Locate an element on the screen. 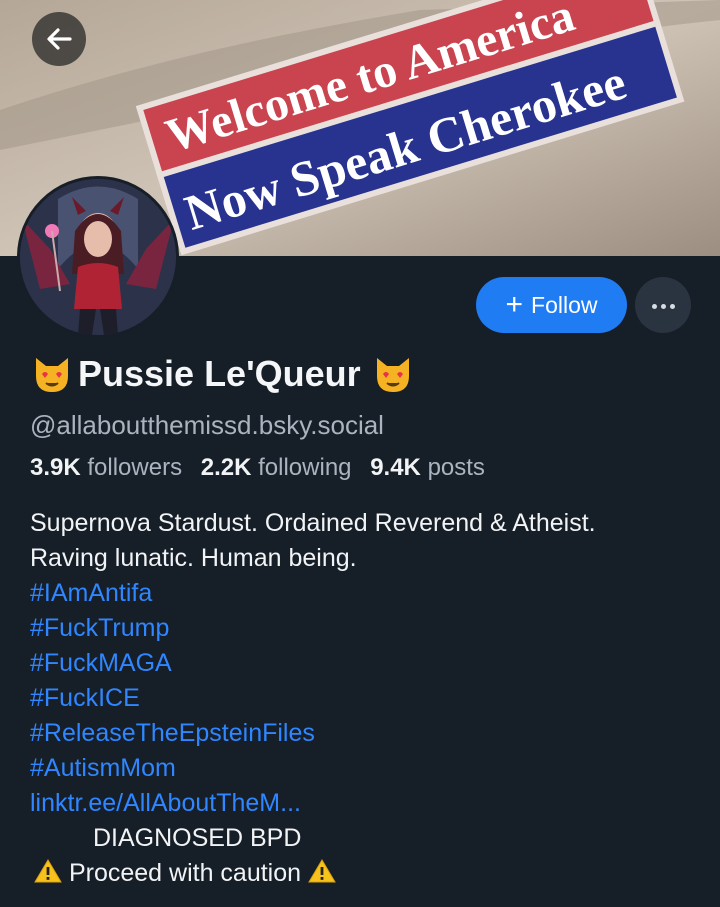 The image size is (720, 907). hashtag-link: #AutismMom is located at coordinates (370, 768).